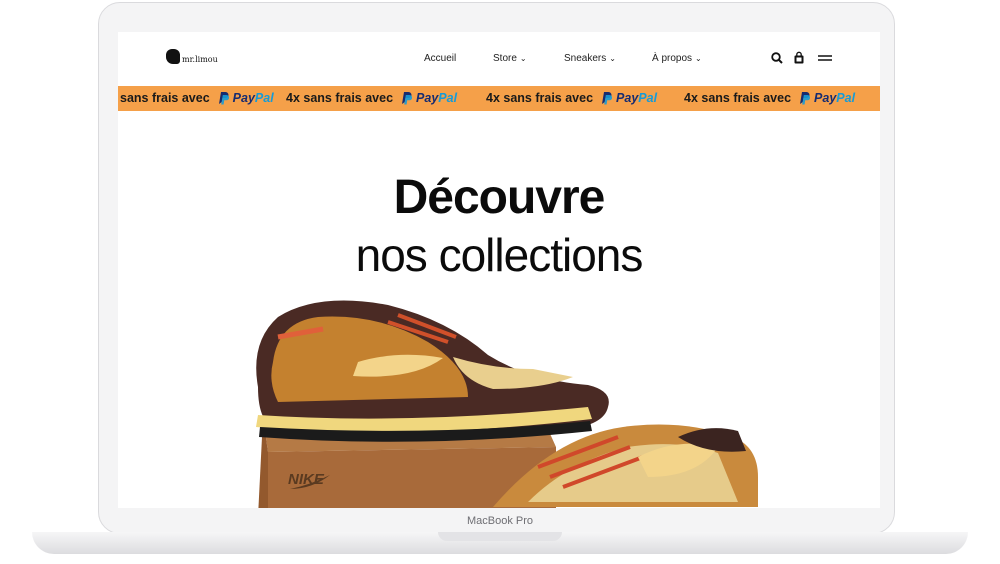 This screenshot has height=564, width=1000. I want to click on logo-text: mr.limou, so click(200, 59).